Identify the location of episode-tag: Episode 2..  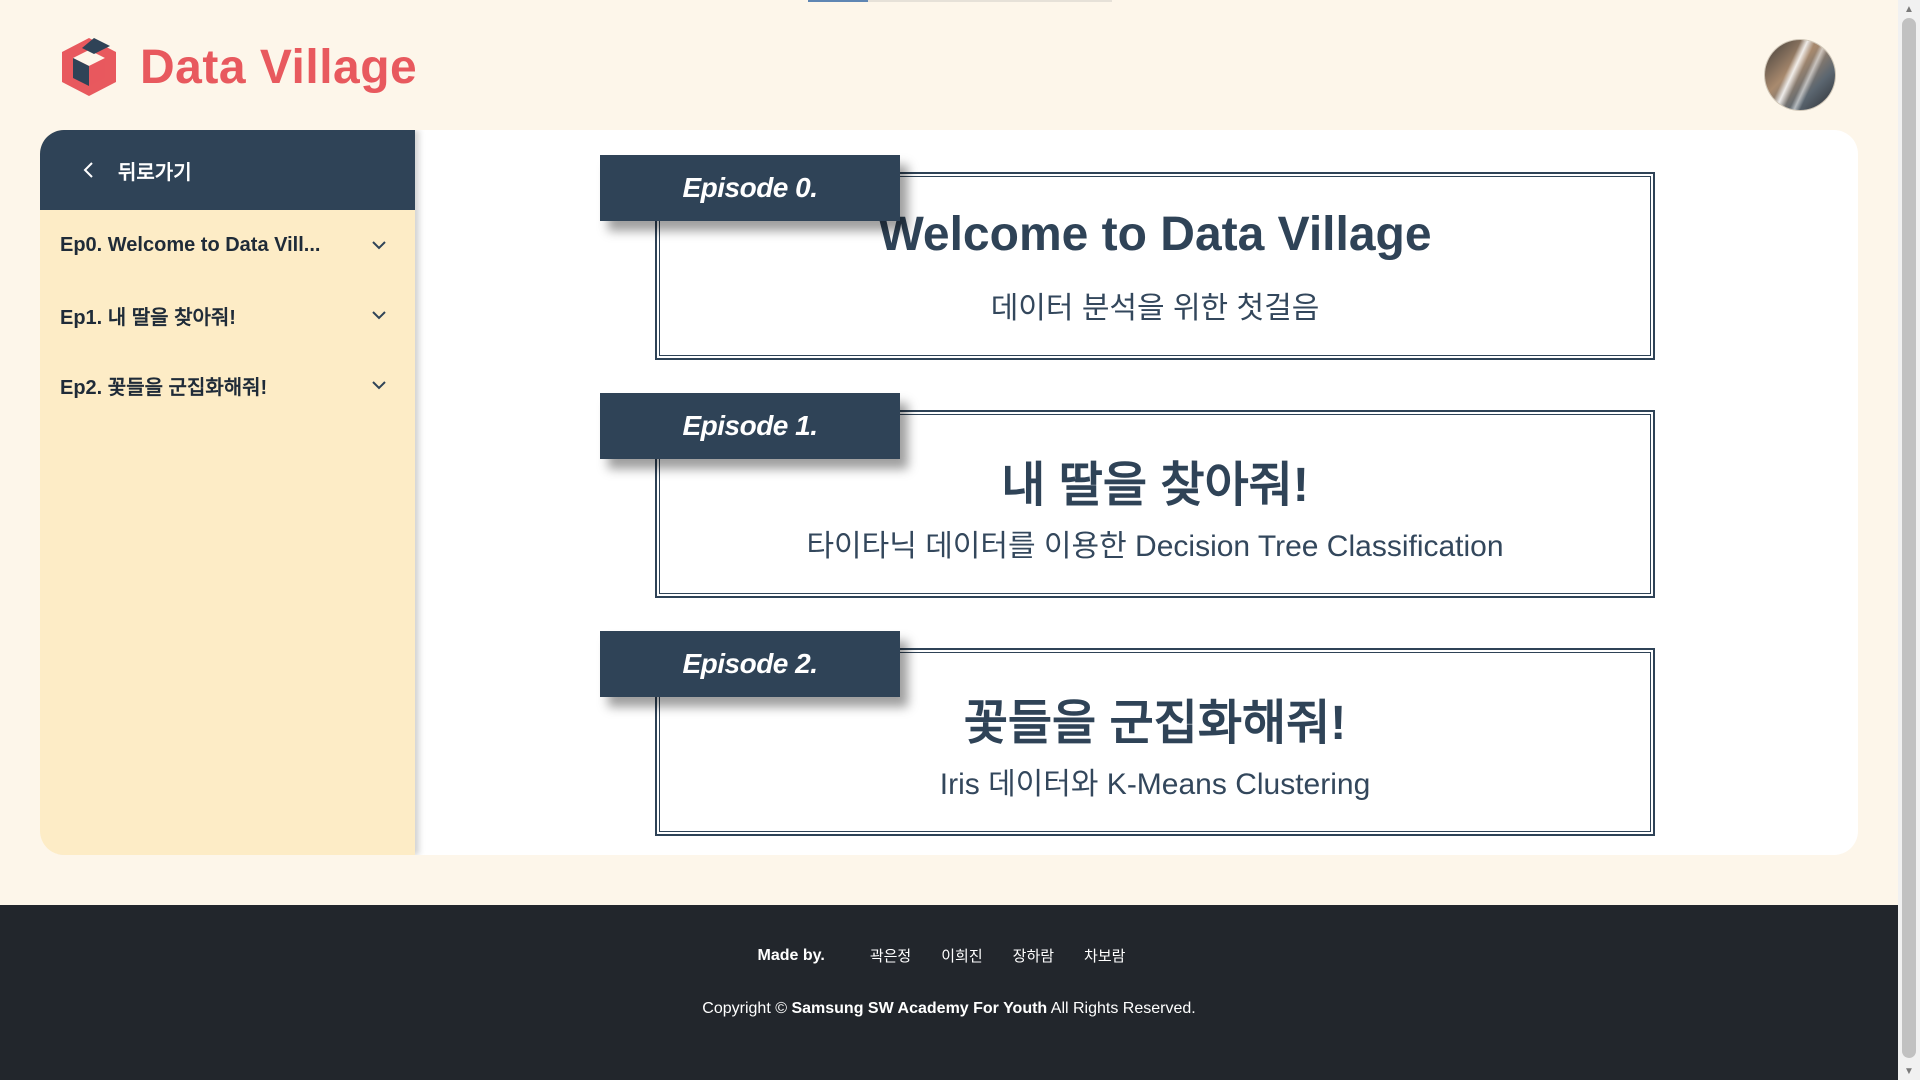
(750, 664).